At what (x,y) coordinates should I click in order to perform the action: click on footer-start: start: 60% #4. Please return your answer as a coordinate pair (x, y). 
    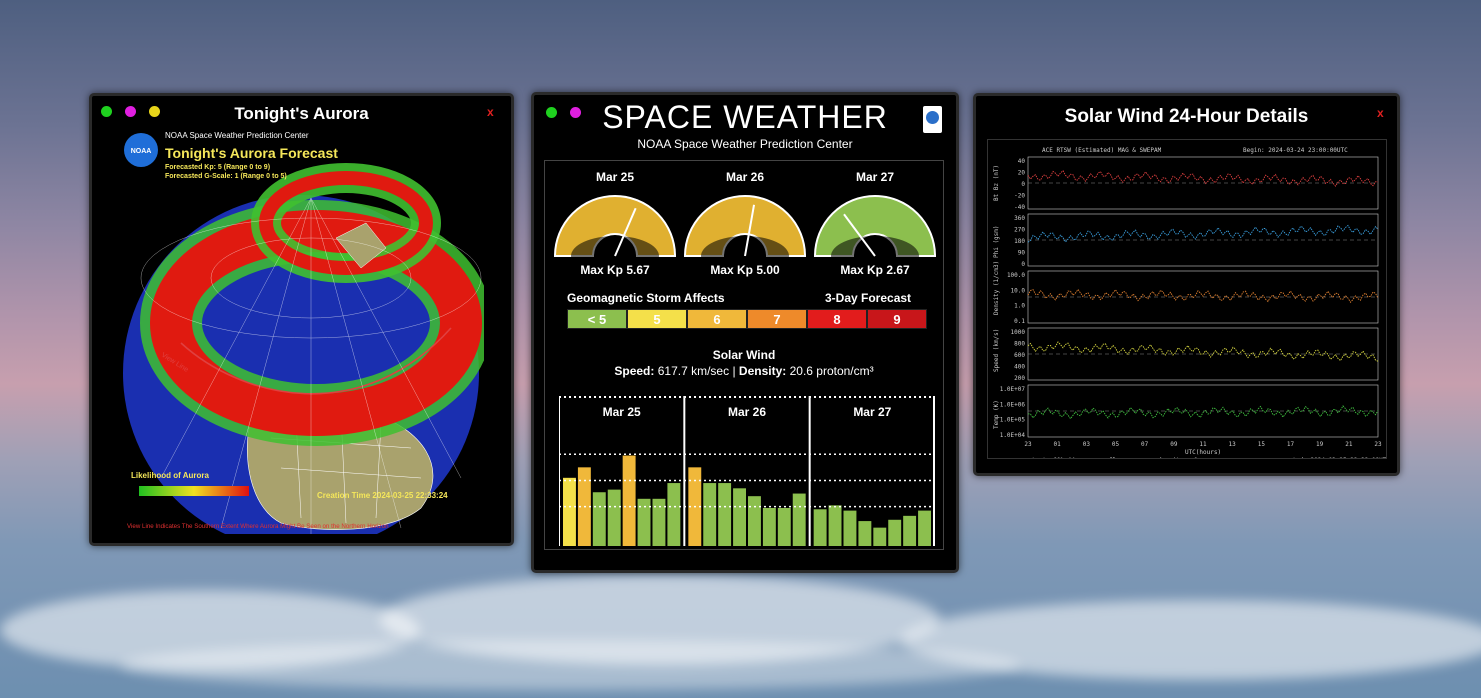
    Looking at the image, I should click on (1051, 457).